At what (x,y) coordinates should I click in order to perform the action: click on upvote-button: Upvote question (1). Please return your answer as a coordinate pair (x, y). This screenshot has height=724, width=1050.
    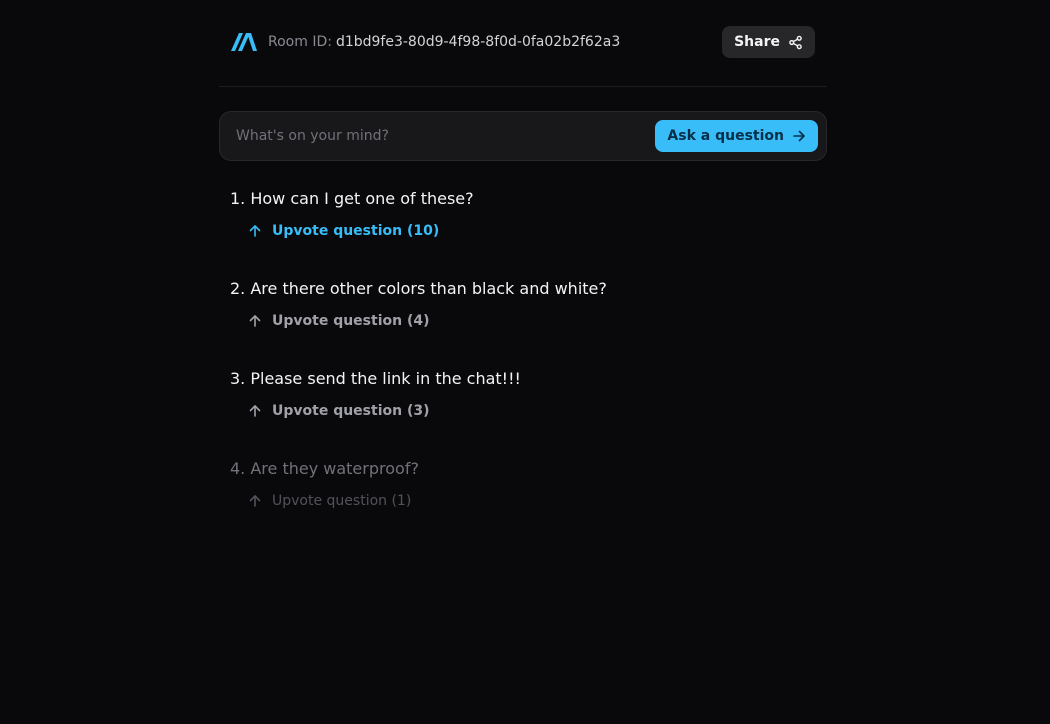
    Looking at the image, I should click on (329, 501).